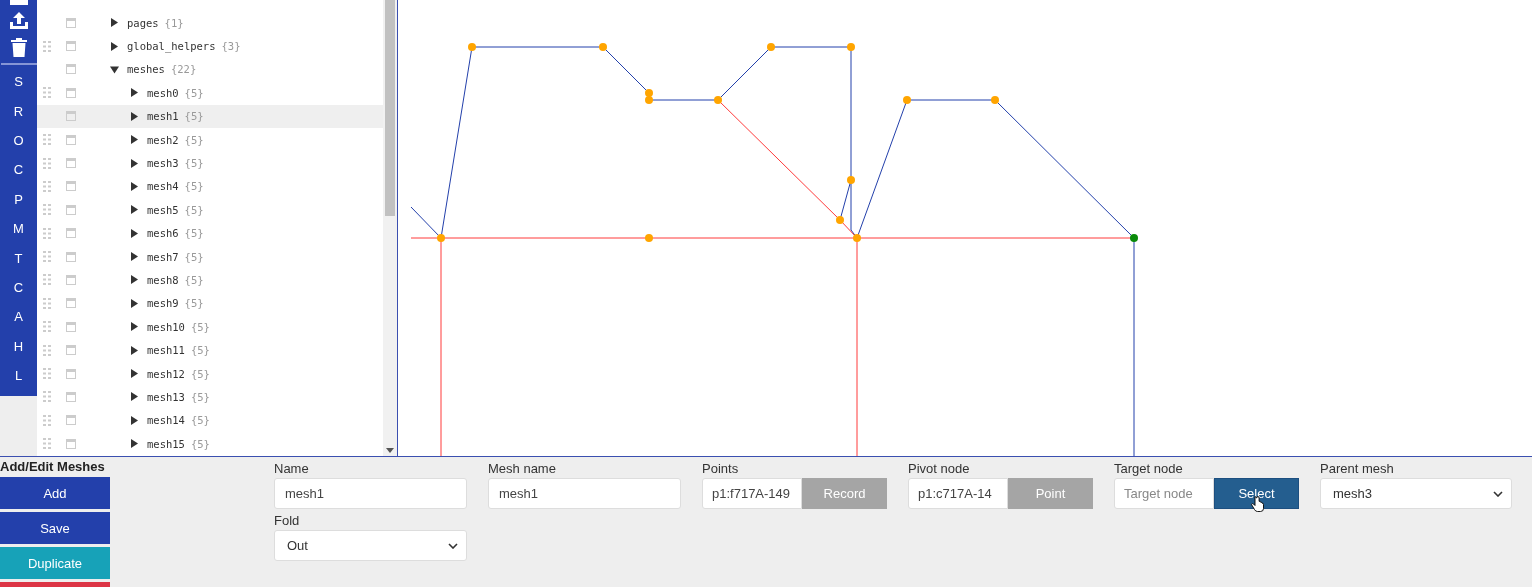 Image resolution: width=1532 pixels, height=587 pixels. What do you see at coordinates (210, 139) in the screenshot?
I see `tree-row: mesh2 {5}` at bounding box center [210, 139].